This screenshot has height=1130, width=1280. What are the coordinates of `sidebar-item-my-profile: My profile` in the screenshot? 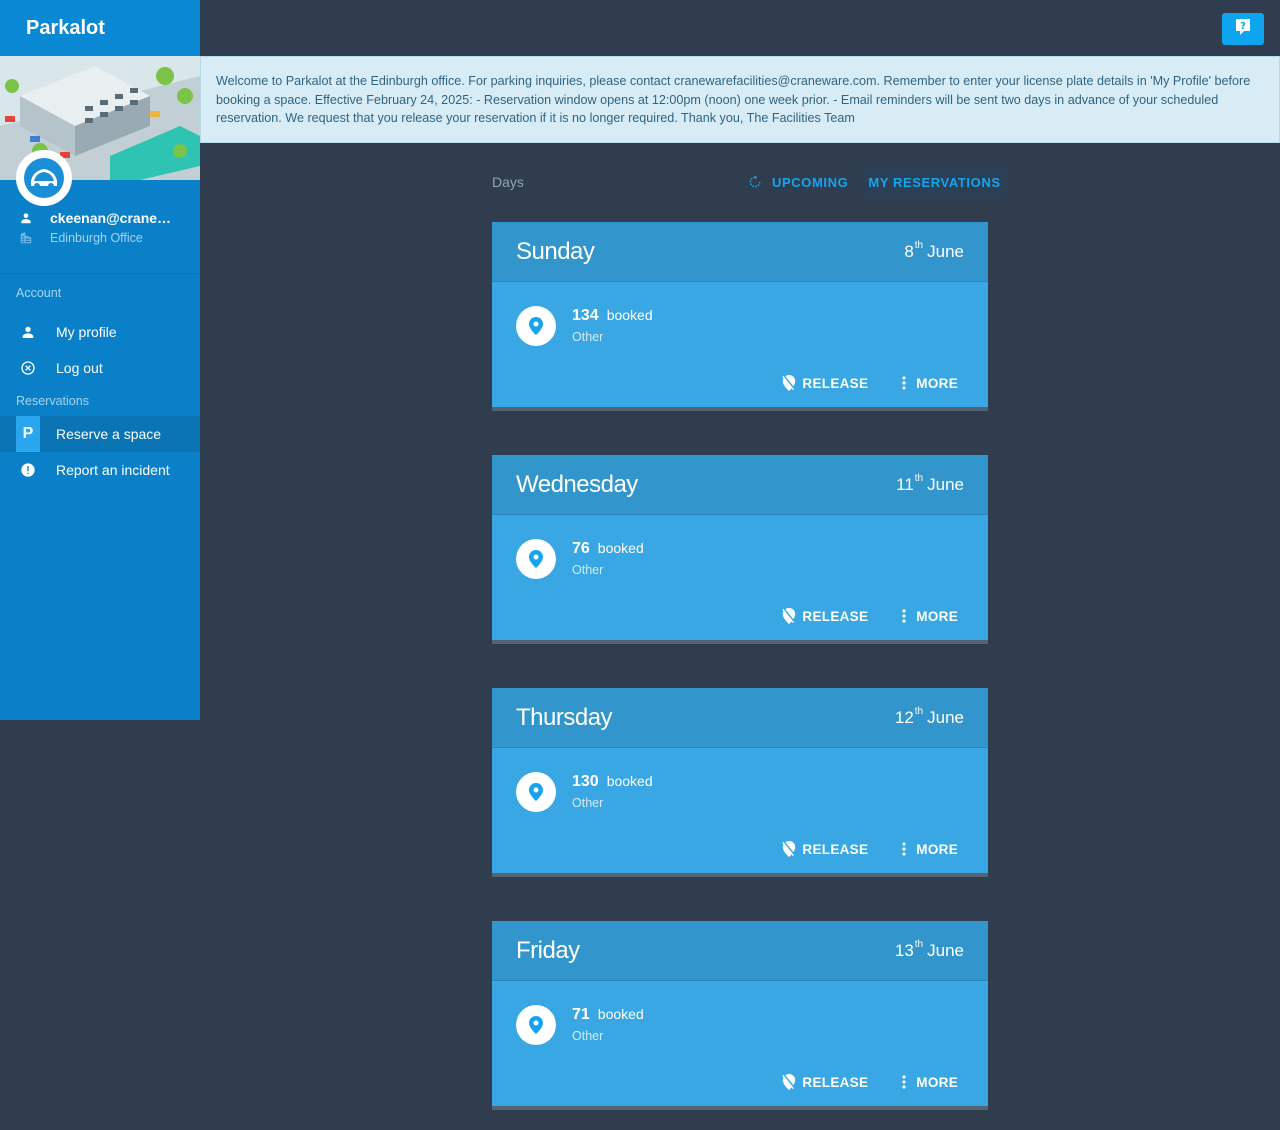 It's located at (100, 332).